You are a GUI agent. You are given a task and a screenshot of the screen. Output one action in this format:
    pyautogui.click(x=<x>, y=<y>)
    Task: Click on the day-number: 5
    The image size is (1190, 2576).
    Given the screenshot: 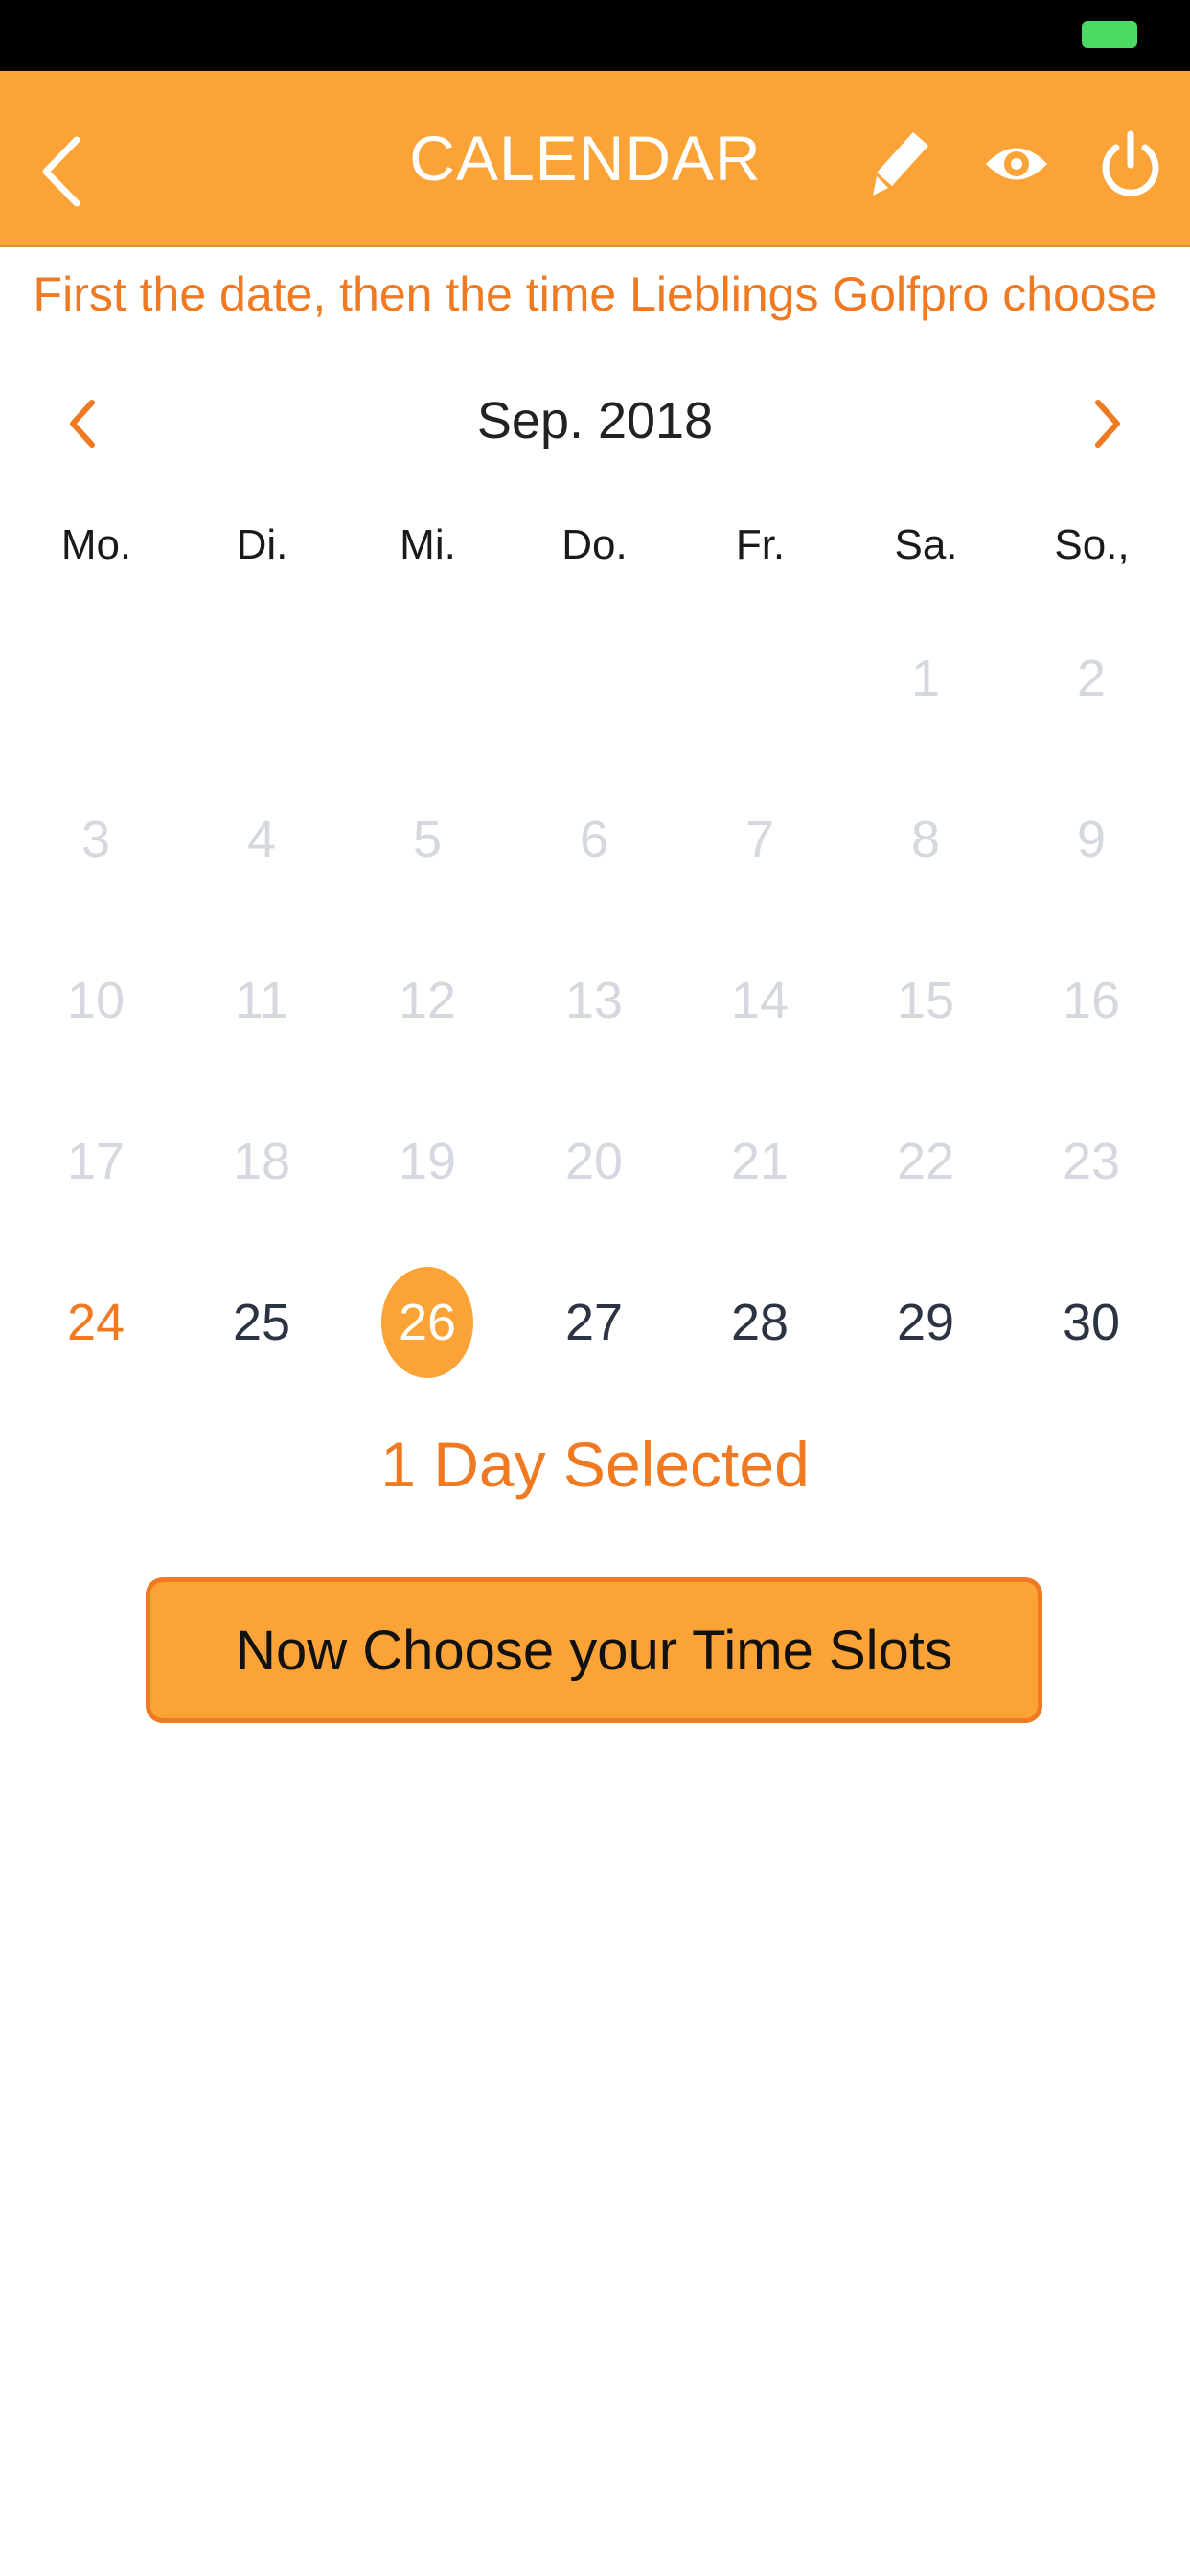 What is the action you would take?
    pyautogui.click(x=428, y=839)
    